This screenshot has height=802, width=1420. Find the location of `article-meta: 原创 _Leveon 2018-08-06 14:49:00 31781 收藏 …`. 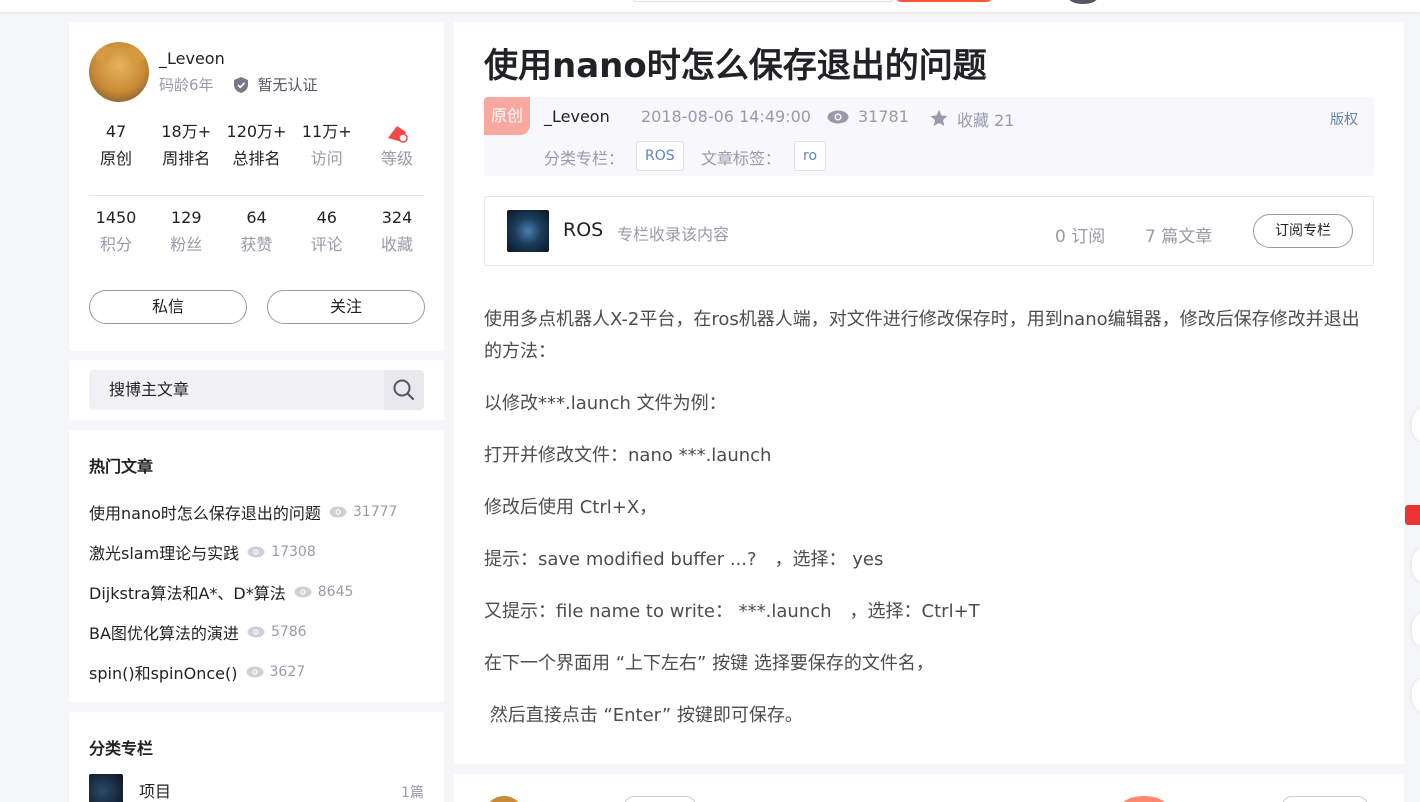

article-meta: 原创 _Leveon 2018-08-06 14:49:00 31781 收藏 … is located at coordinates (929, 136).